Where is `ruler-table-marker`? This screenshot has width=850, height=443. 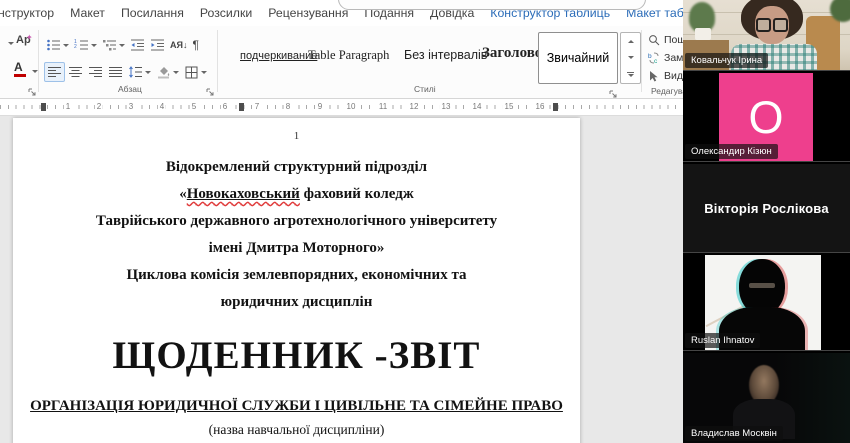
ruler-table-marker is located at coordinates (241, 107).